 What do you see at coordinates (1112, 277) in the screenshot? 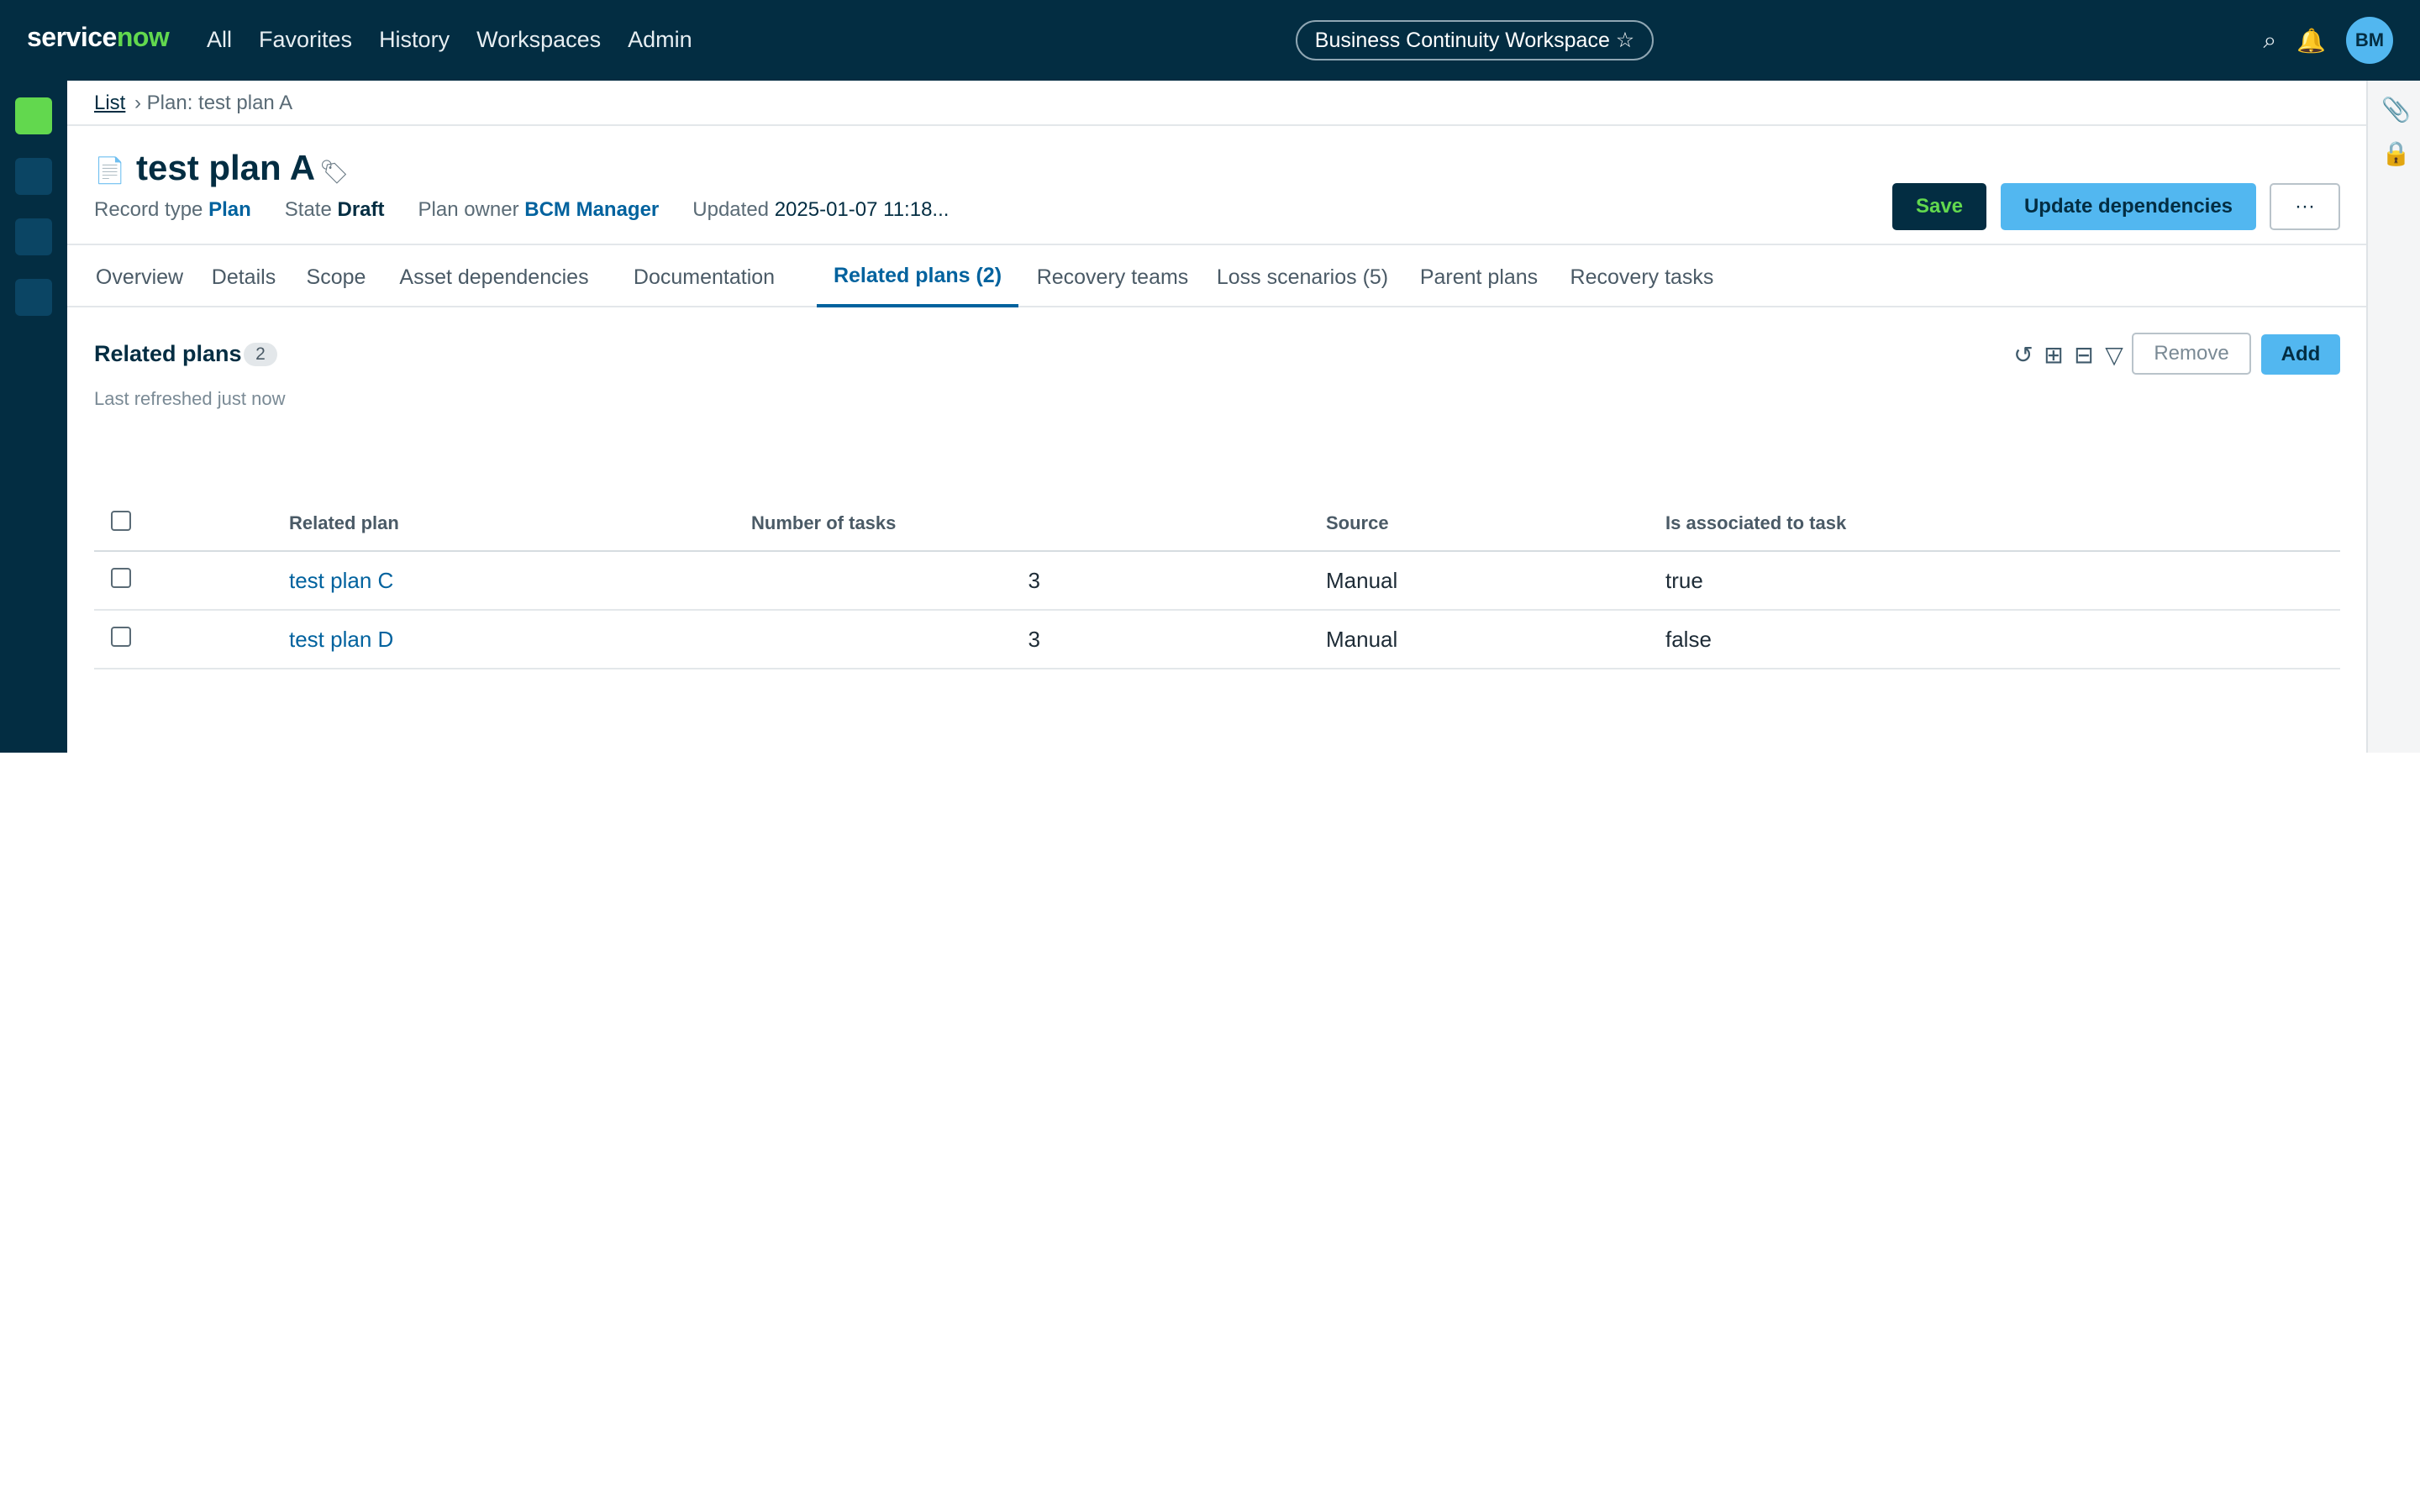
I see `tab-recovery-teams: Recovery teams` at bounding box center [1112, 277].